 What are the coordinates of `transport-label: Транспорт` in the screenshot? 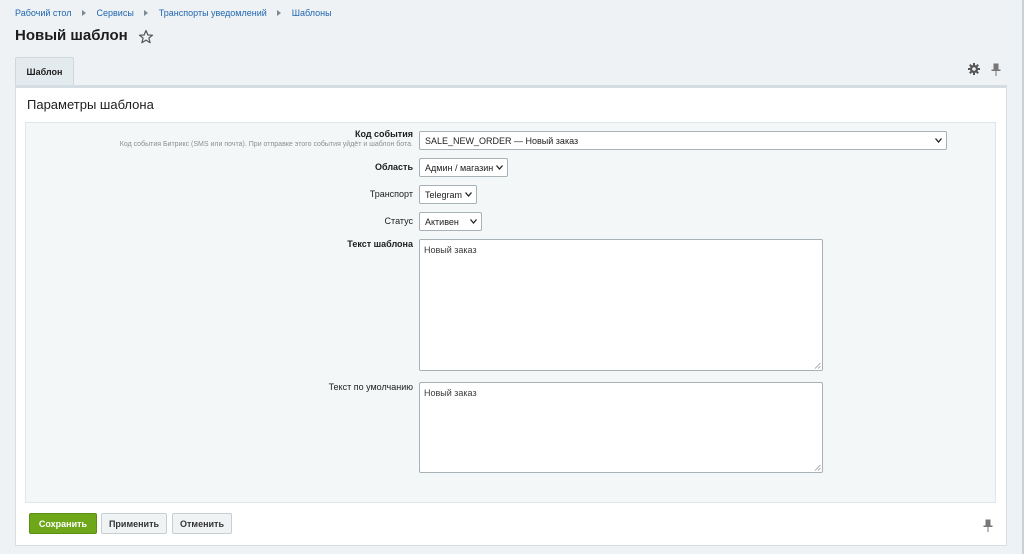 It's located at (391, 194).